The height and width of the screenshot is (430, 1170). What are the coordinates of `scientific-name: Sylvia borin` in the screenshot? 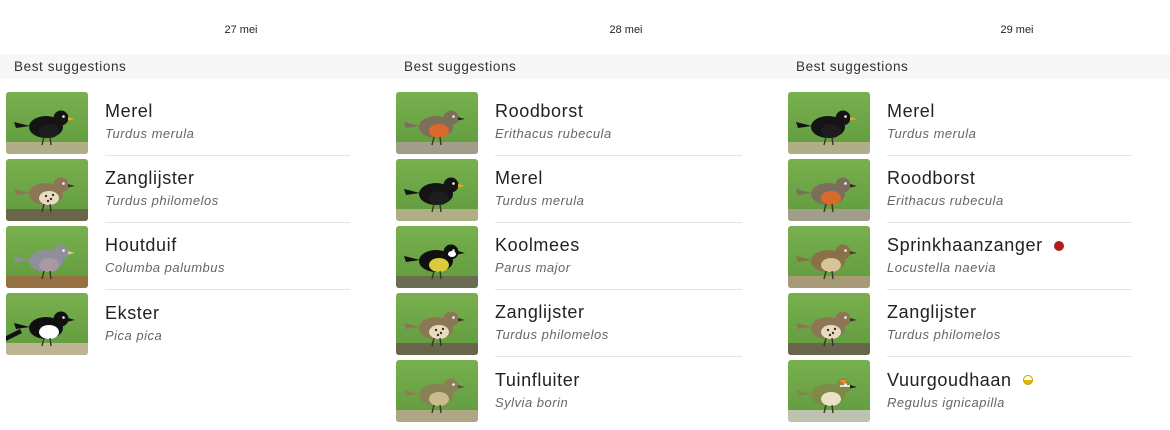 It's located at (532, 402).